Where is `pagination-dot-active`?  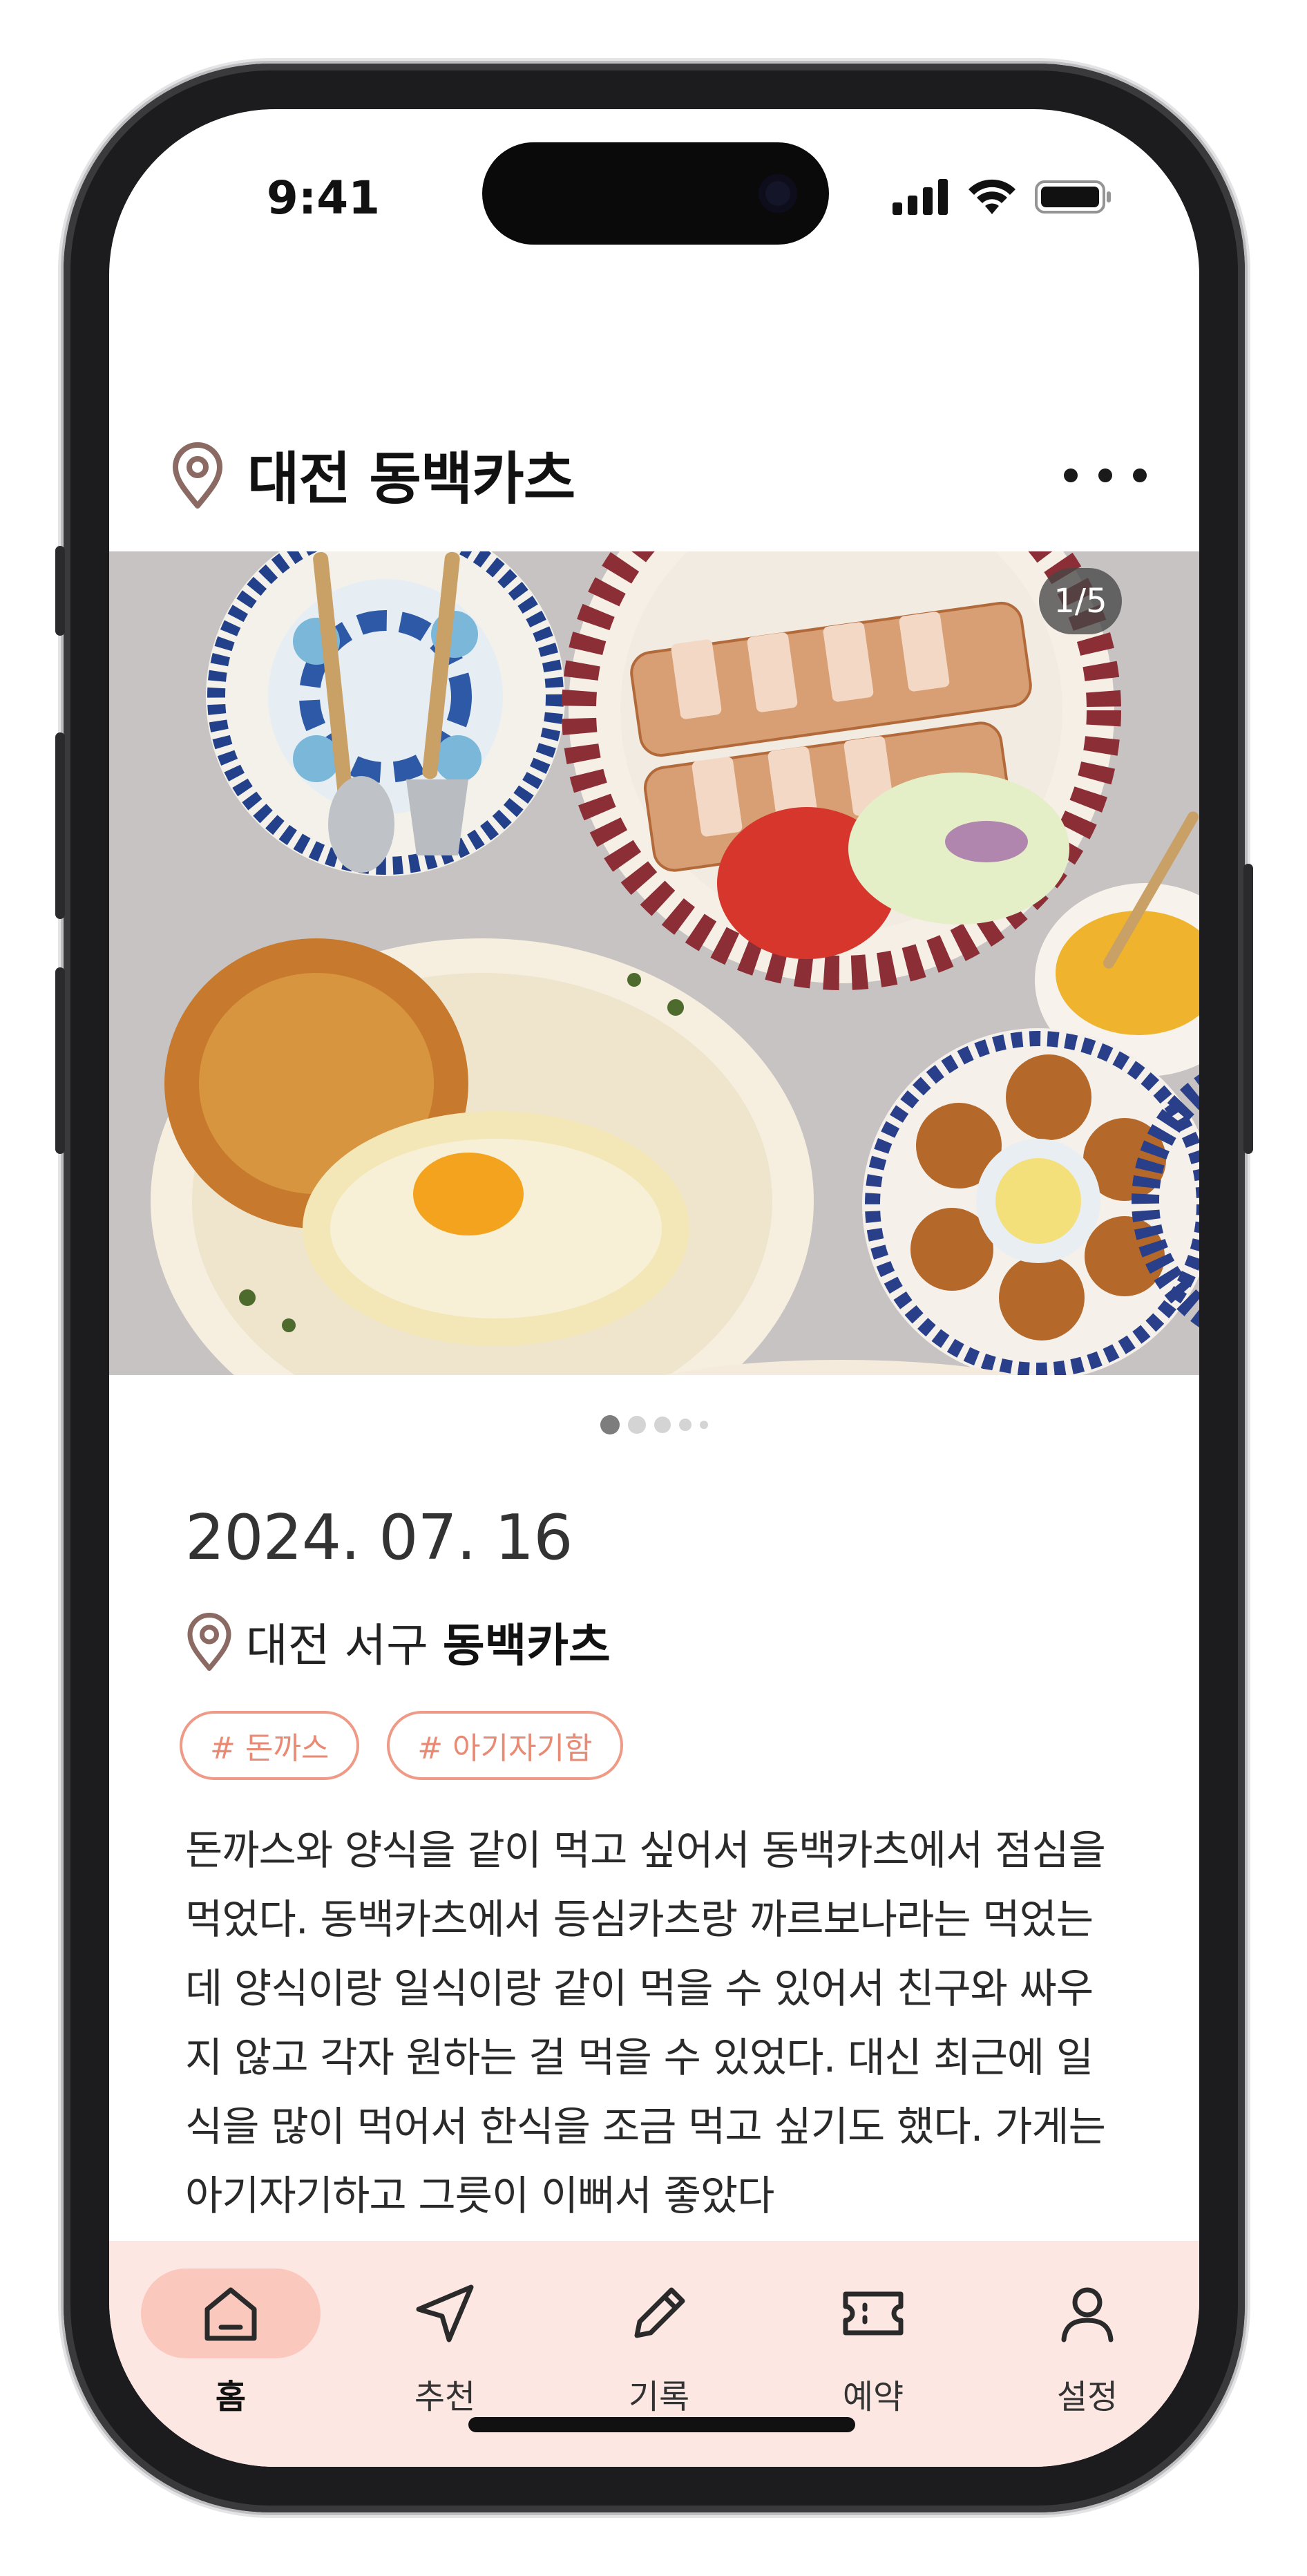
pagination-dot-active is located at coordinates (610, 1424).